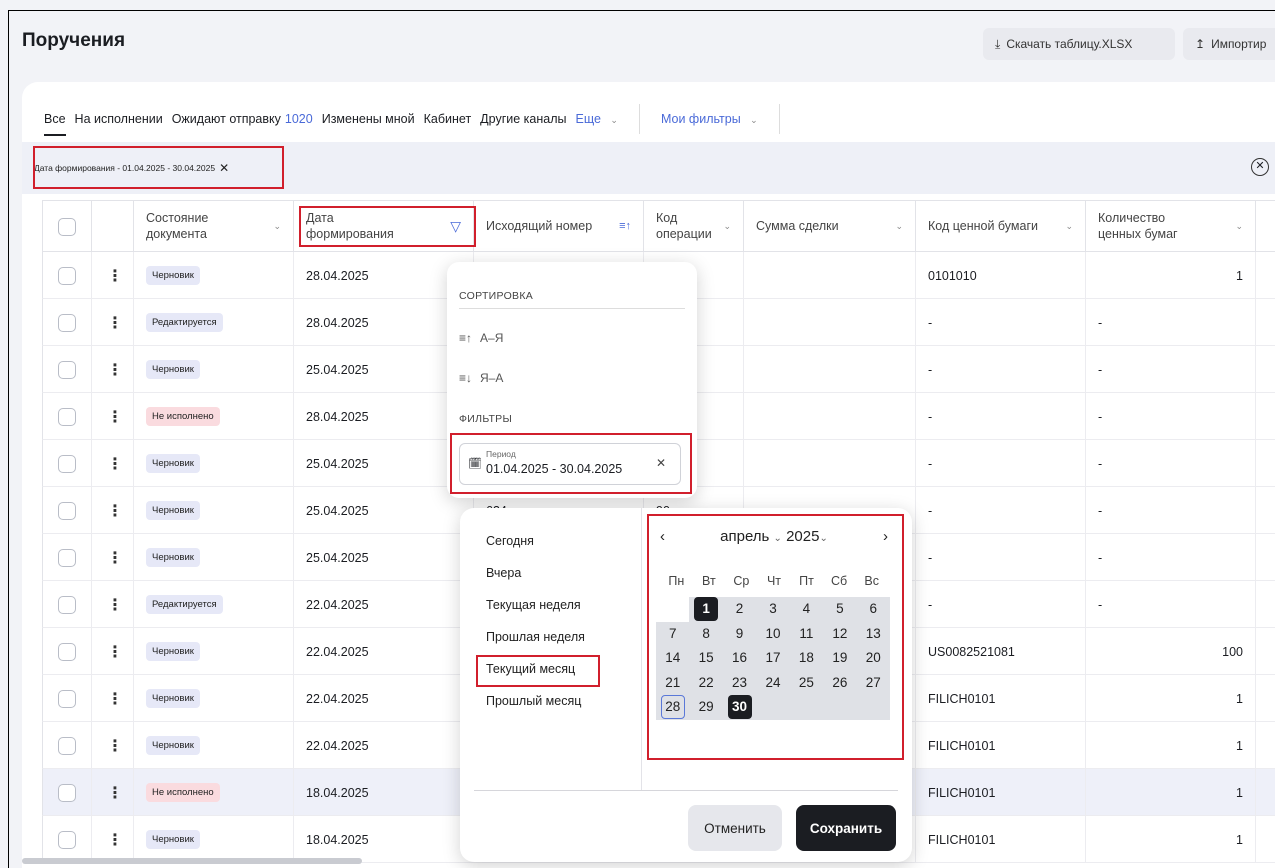 The image size is (1275, 868). I want to click on sort-section-header: СОРТИРОВКА, so click(496, 296).